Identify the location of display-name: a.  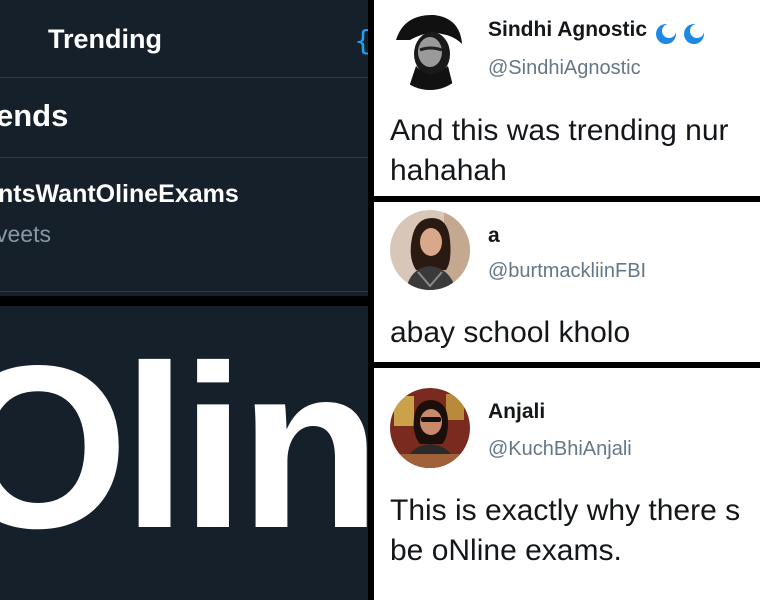
(494, 236).